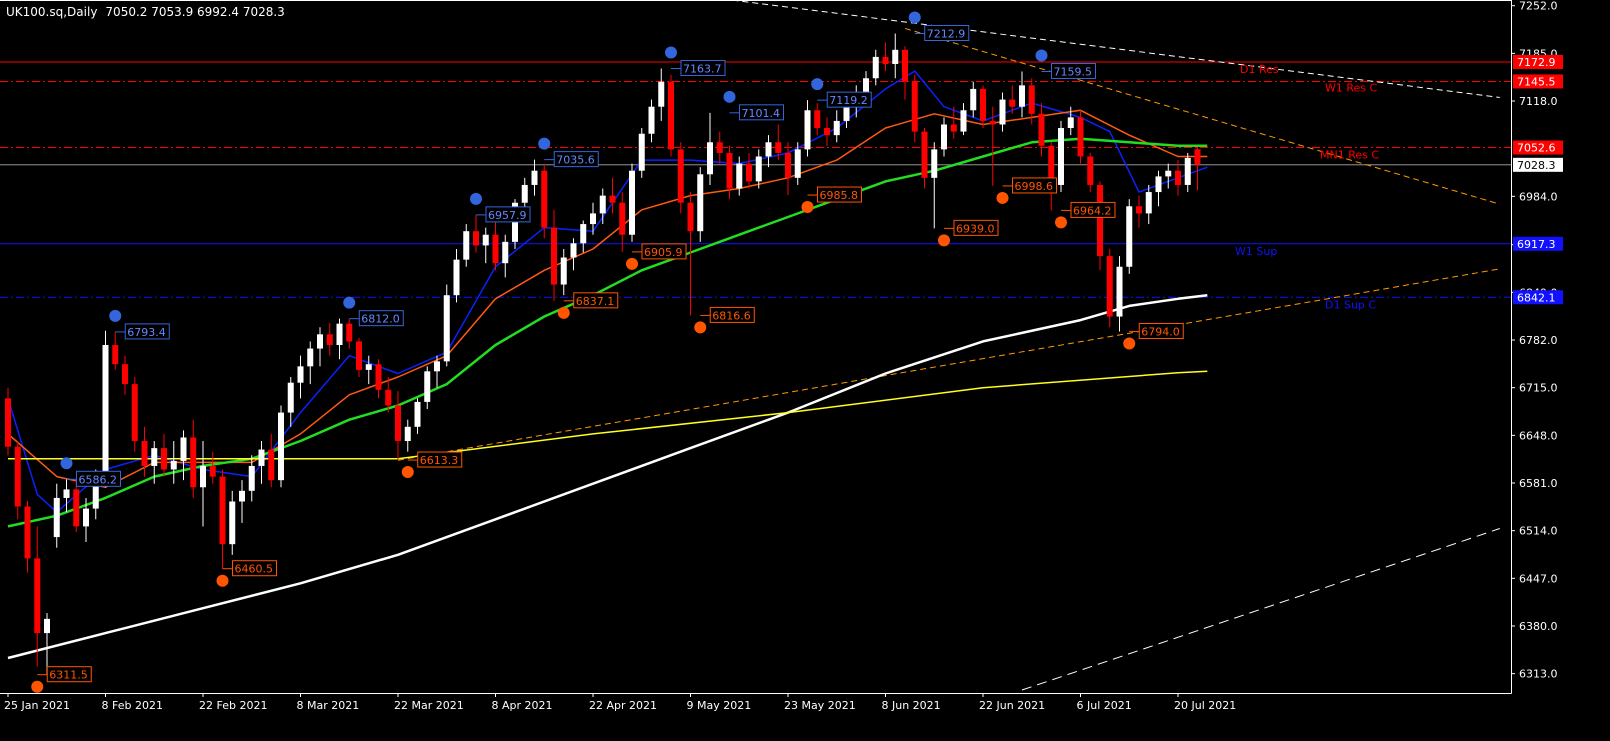  What do you see at coordinates (1538, 340) in the screenshot?
I see `y-tick-label: 6782.0` at bounding box center [1538, 340].